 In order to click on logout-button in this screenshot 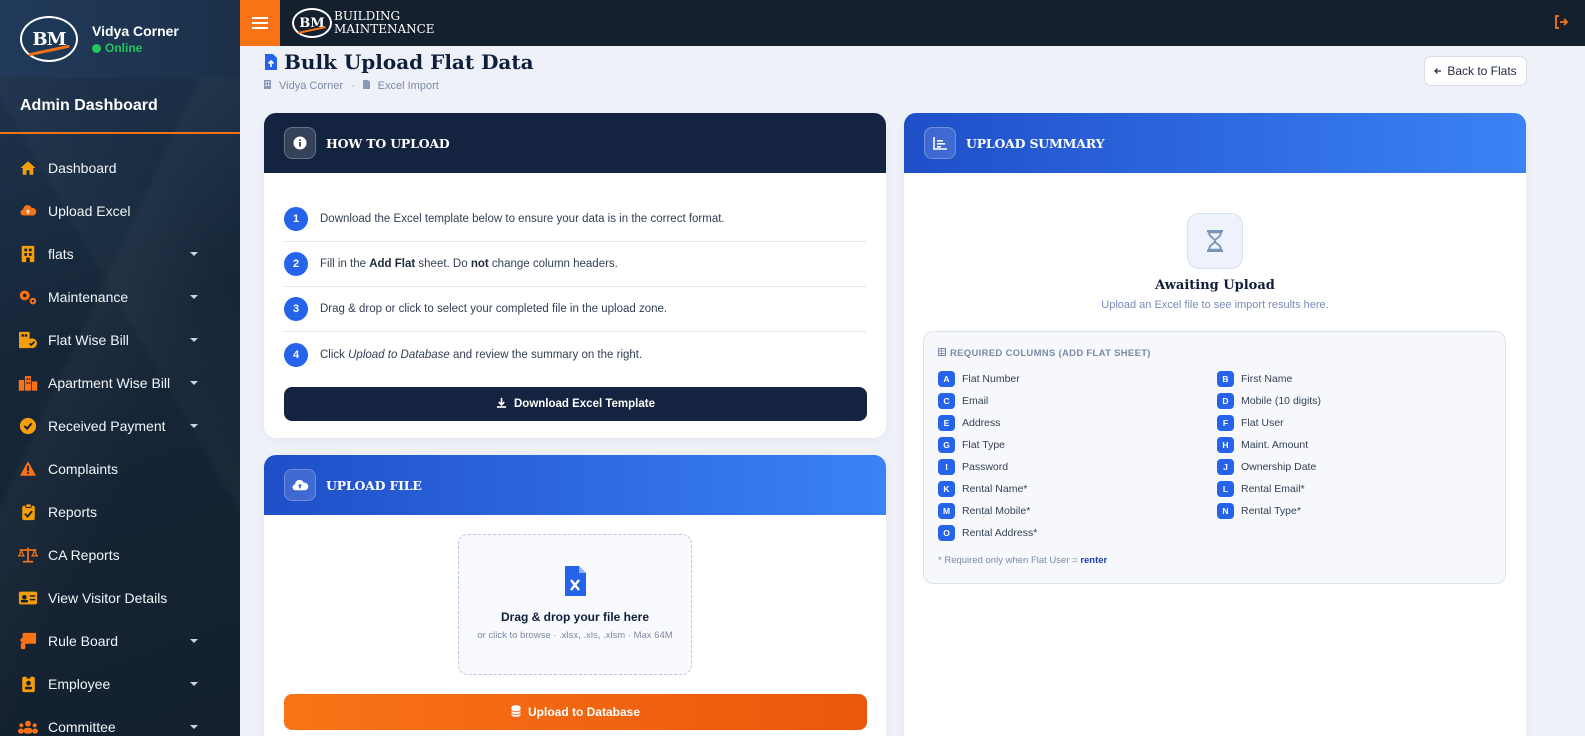, I will do `click(1561, 24)`.